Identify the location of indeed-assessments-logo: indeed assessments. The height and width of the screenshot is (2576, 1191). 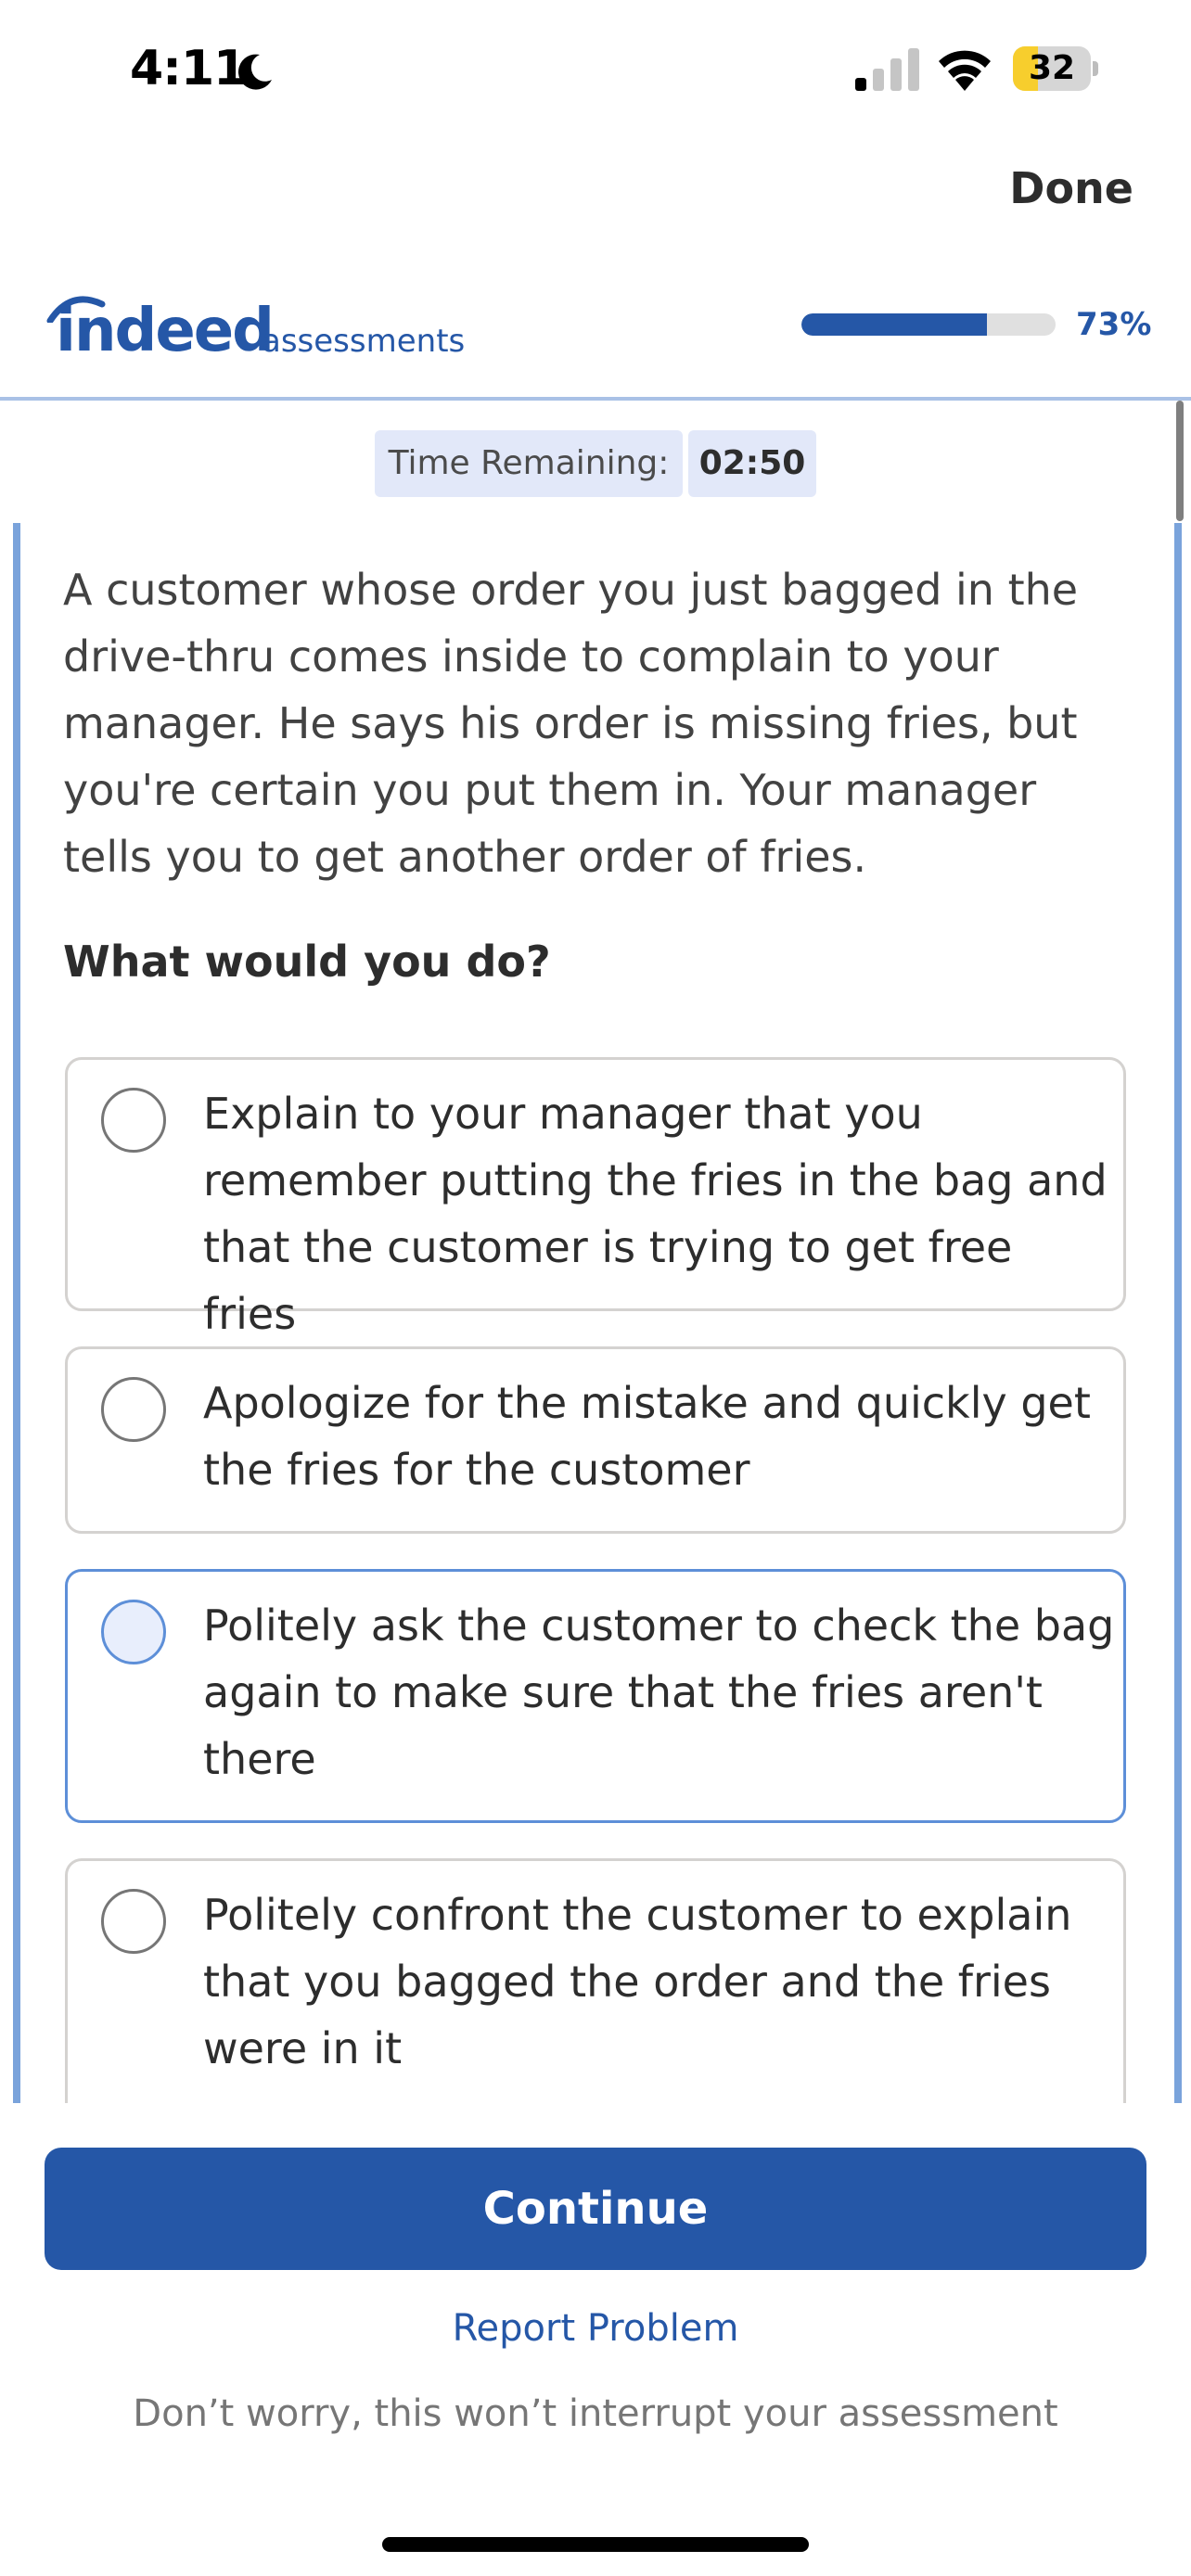
(256, 332).